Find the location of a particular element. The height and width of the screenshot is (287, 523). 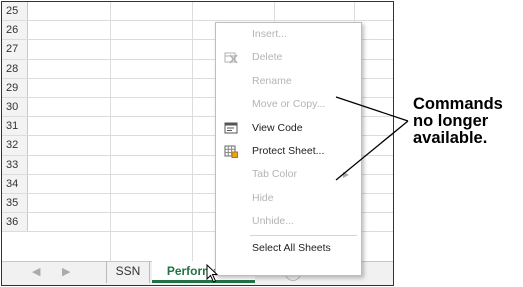

callout-line: Commands is located at coordinates (458, 104).